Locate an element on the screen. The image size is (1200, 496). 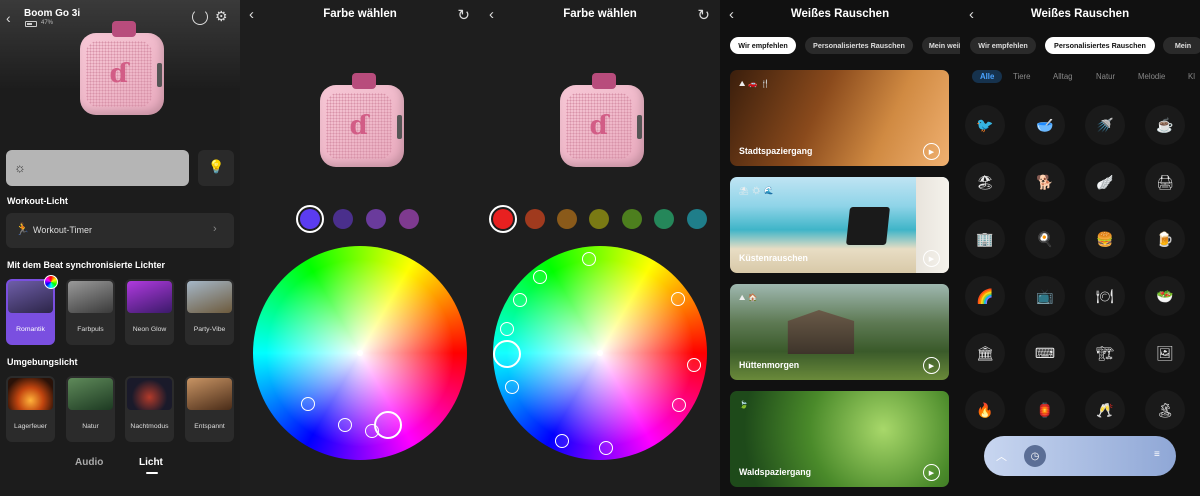
category-alle: Alle is located at coordinates (987, 76).